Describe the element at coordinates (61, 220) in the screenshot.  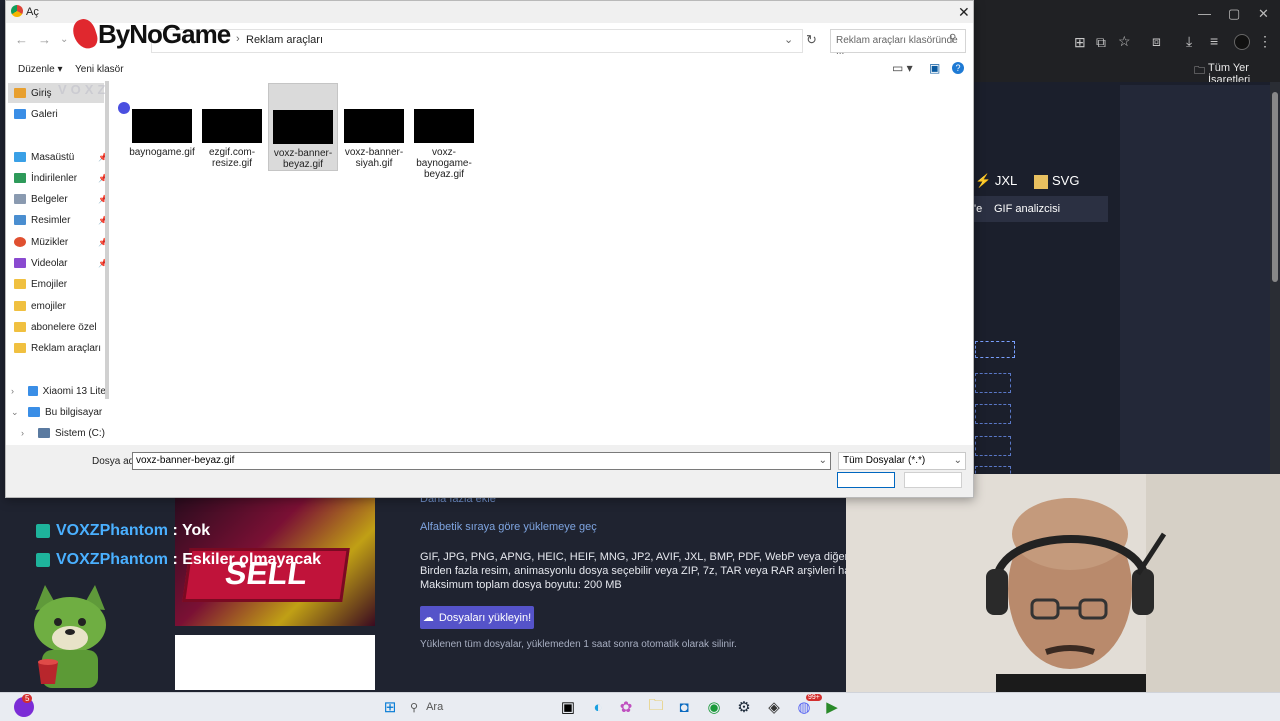
I see `sidebar-item-pictures: Resimler 📌` at that location.